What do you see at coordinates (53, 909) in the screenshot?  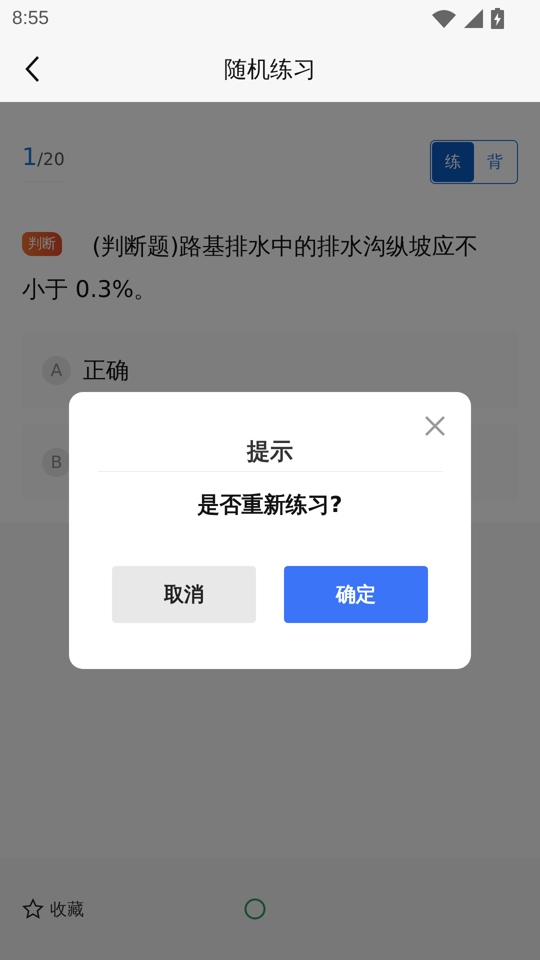 I see `favorite-button: 收藏` at bounding box center [53, 909].